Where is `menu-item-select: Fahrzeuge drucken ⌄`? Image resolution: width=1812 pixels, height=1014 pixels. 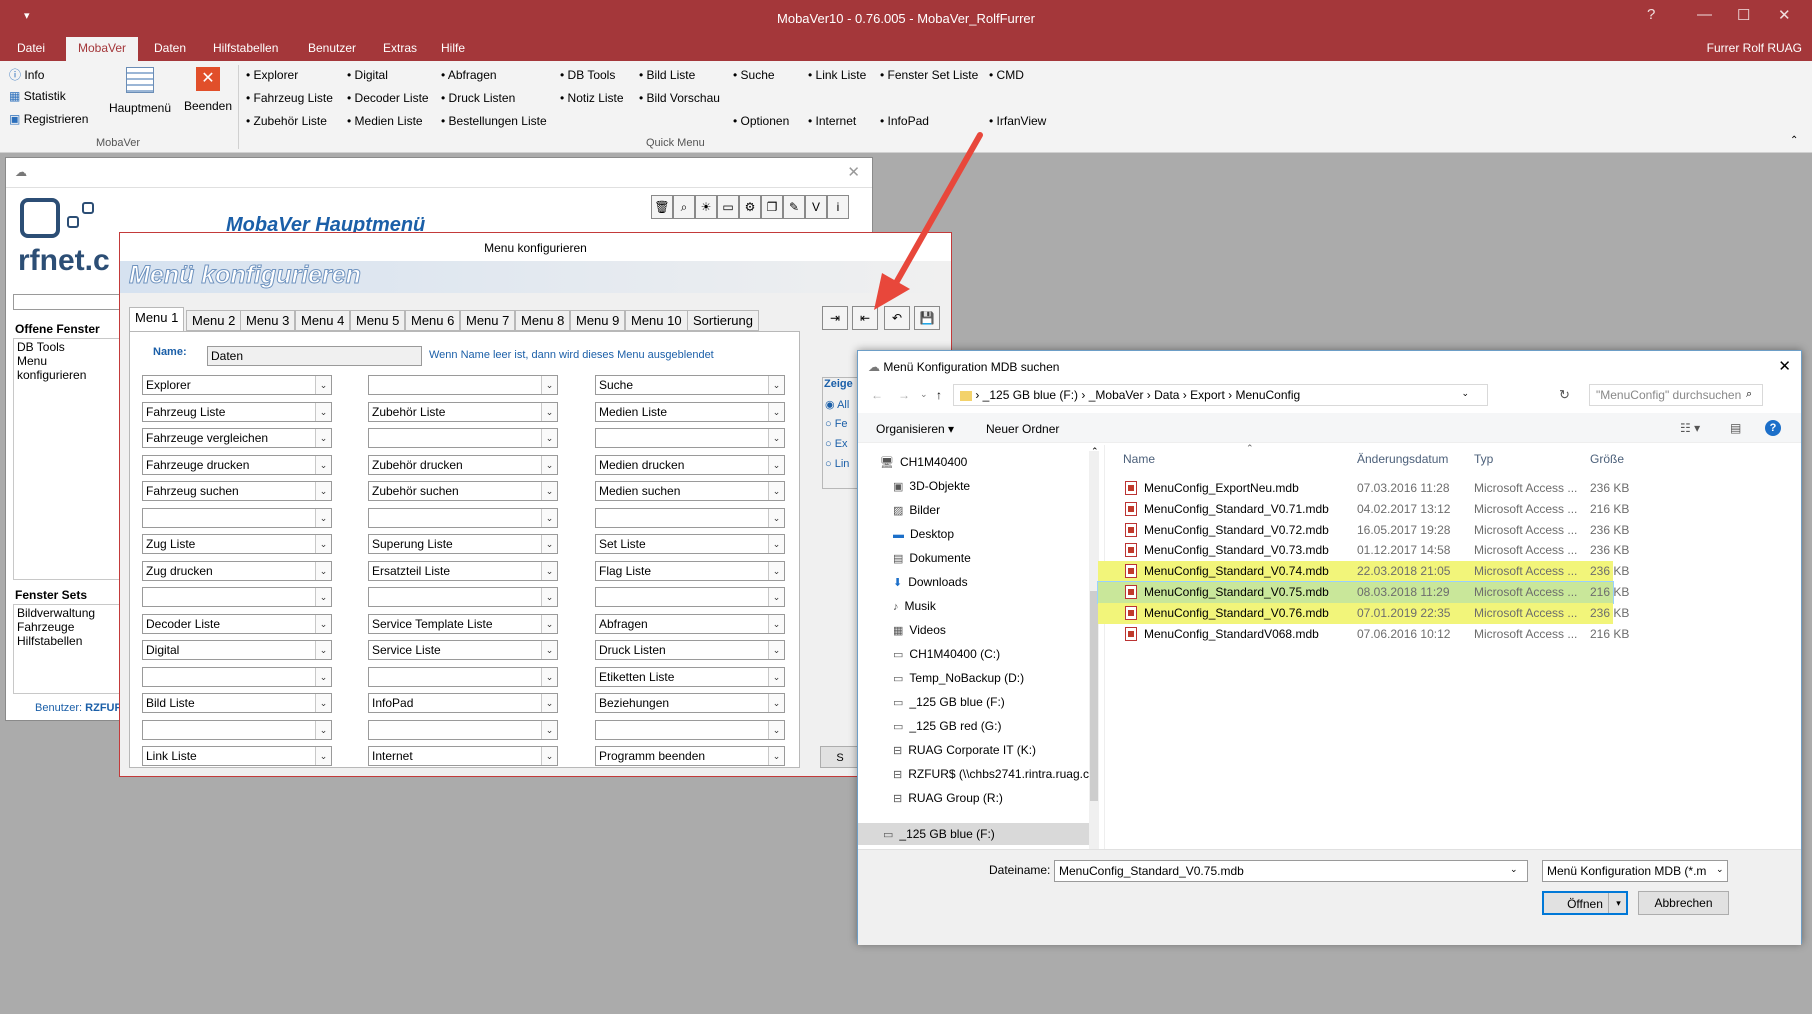 menu-item-select: Fahrzeuge drucken ⌄ is located at coordinates (237, 464).